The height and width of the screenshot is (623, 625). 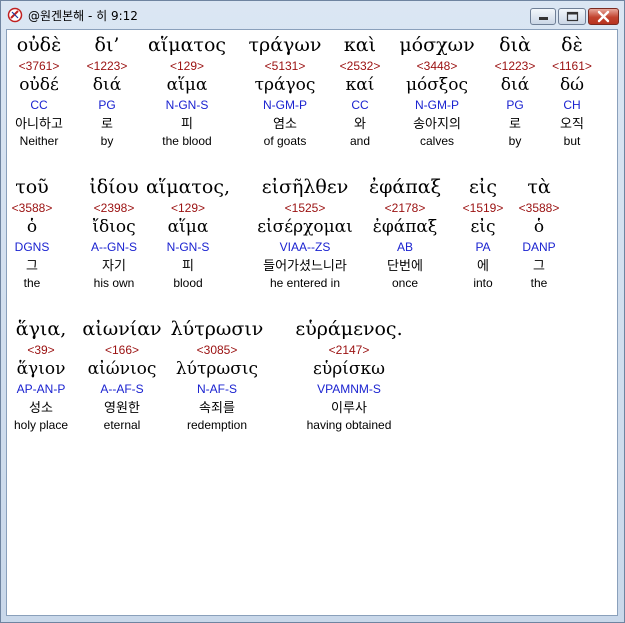 What do you see at coordinates (188, 247) in the screenshot?
I see `word-parse: N-GN-S` at bounding box center [188, 247].